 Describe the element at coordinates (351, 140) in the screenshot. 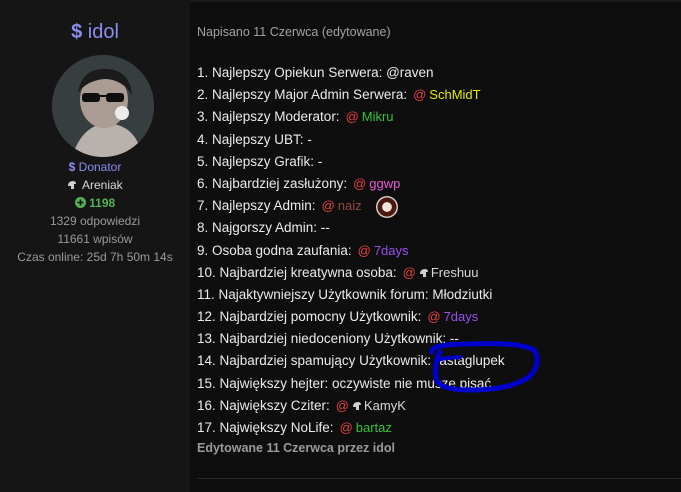

I see `award-line: 4. Najlepszy UBT: -` at that location.